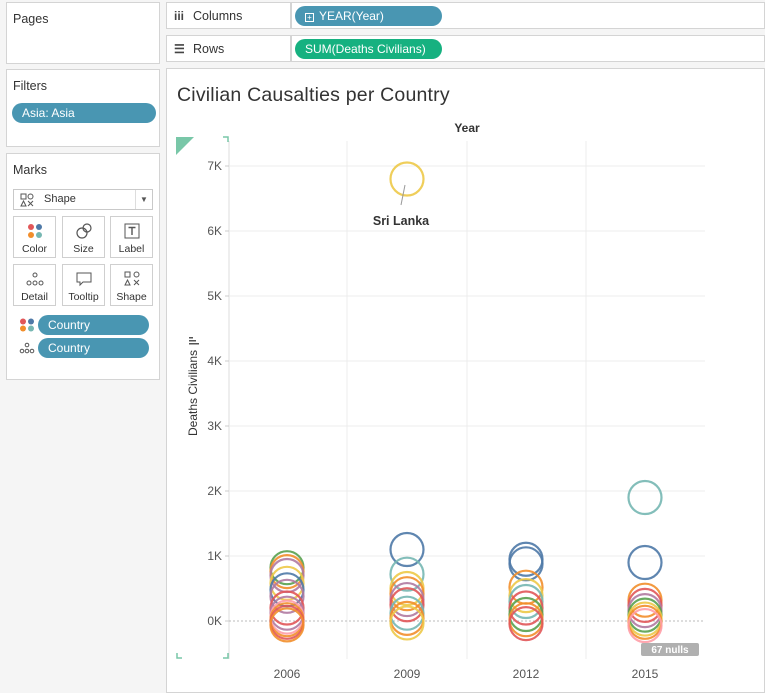  I want to click on color-icon, so click(35, 231).